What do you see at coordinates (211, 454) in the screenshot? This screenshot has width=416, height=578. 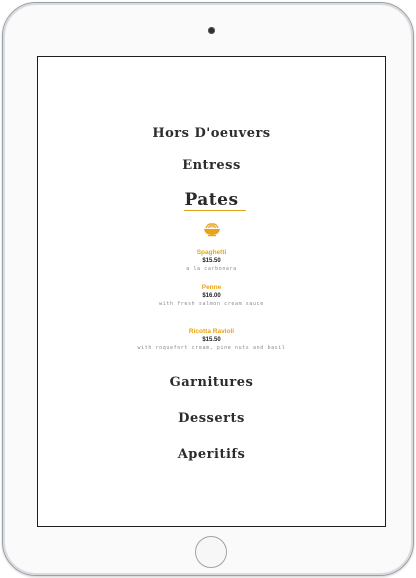 I see `section-aperitifs: Aperitifs` at bounding box center [211, 454].